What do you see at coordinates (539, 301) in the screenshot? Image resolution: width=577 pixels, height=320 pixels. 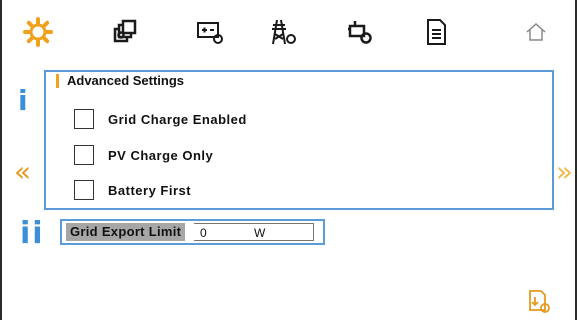 I see `export-settings-icon` at bounding box center [539, 301].